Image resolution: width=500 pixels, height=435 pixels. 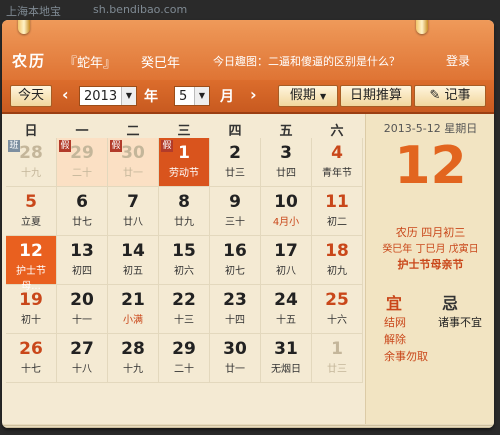 What do you see at coordinates (286, 260) in the screenshot?
I see `day-cell: 17 初八` at bounding box center [286, 260].